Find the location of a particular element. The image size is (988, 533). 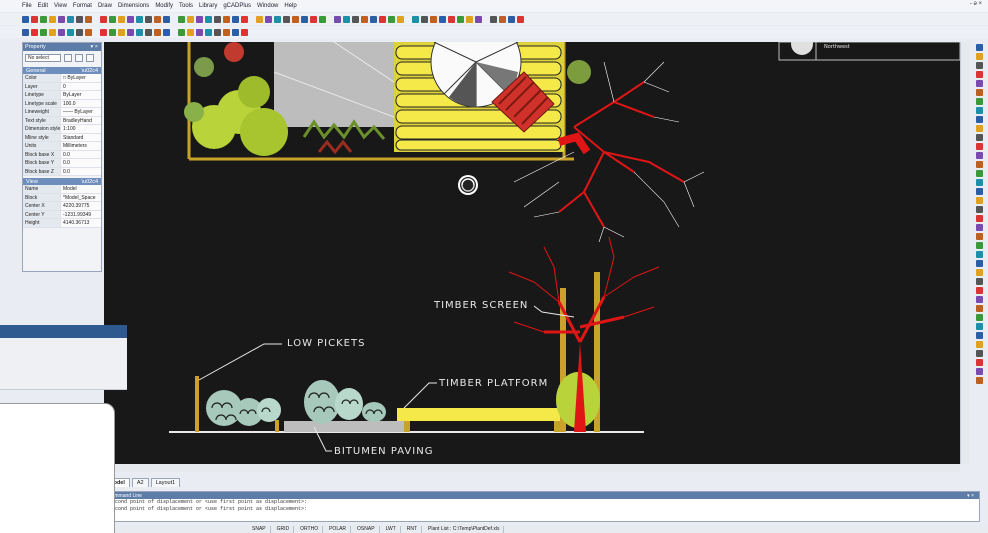

status-toggle: LWT is located at coordinates (391, 529).